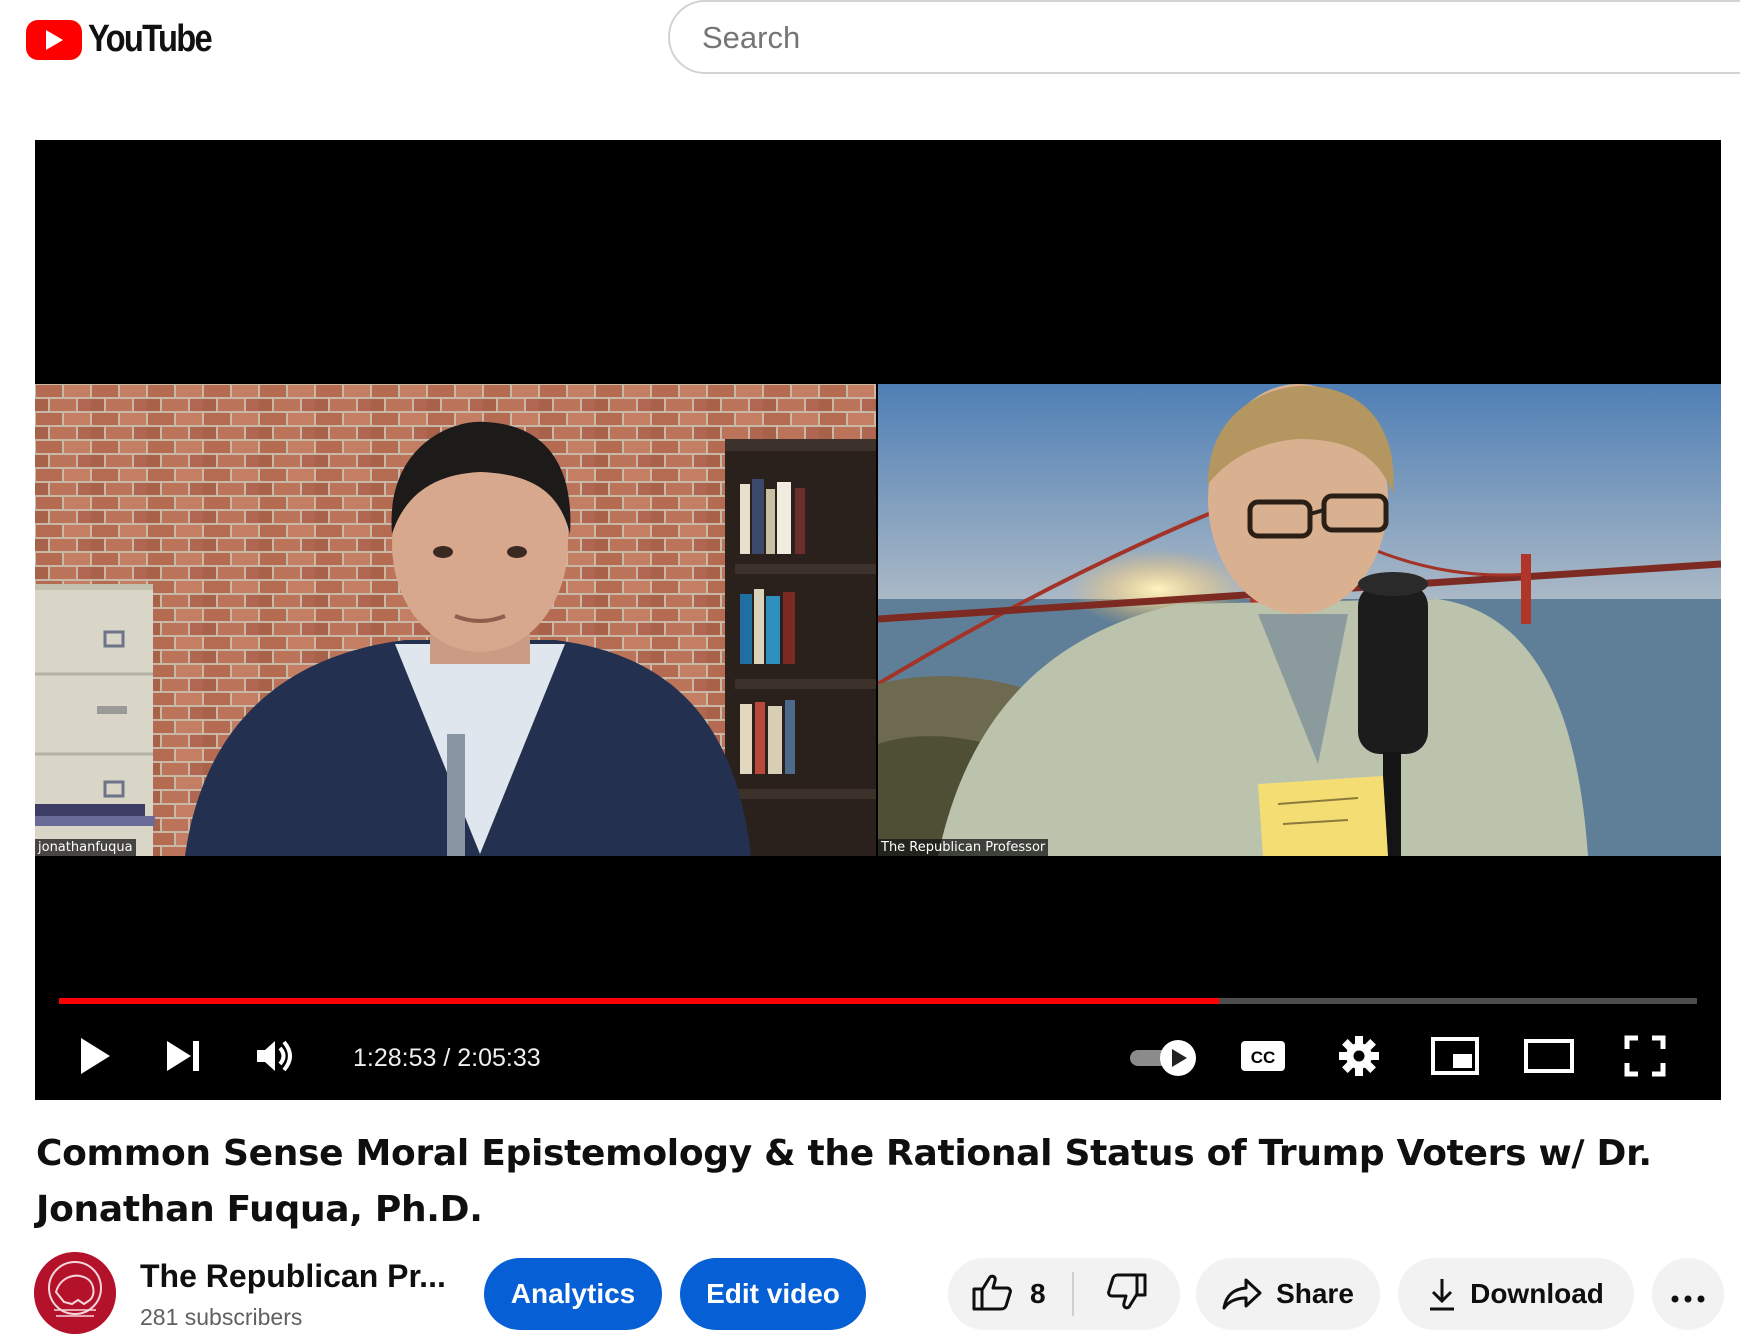  I want to click on participant-name-left: jonathanfuqua, so click(85, 847).